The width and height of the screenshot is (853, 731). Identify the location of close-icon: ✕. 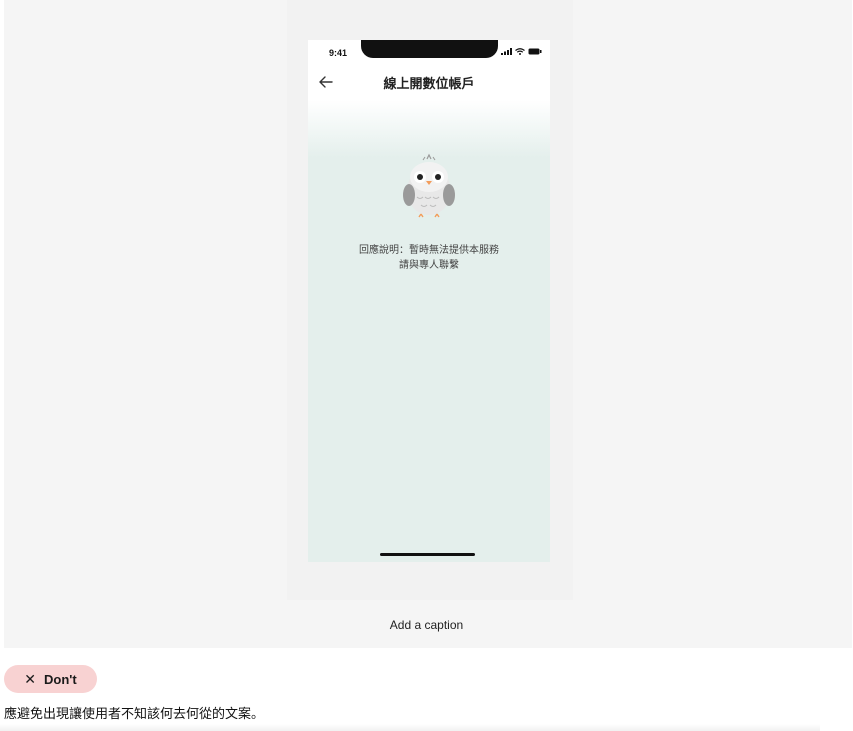
(30, 678).